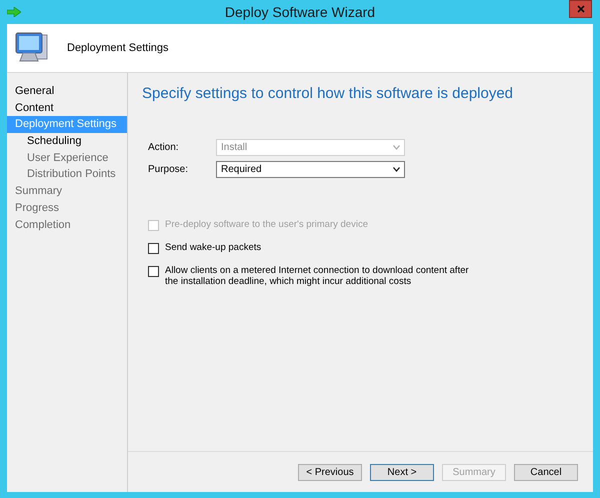 This screenshot has width=600, height=498. What do you see at coordinates (67, 225) in the screenshot?
I see `nav-item: Completion` at bounding box center [67, 225].